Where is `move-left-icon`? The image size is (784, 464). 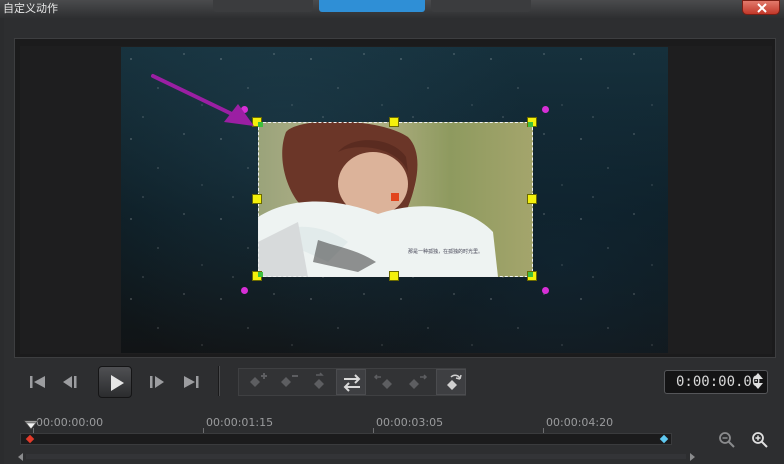 move-left-icon is located at coordinates (382, 381).